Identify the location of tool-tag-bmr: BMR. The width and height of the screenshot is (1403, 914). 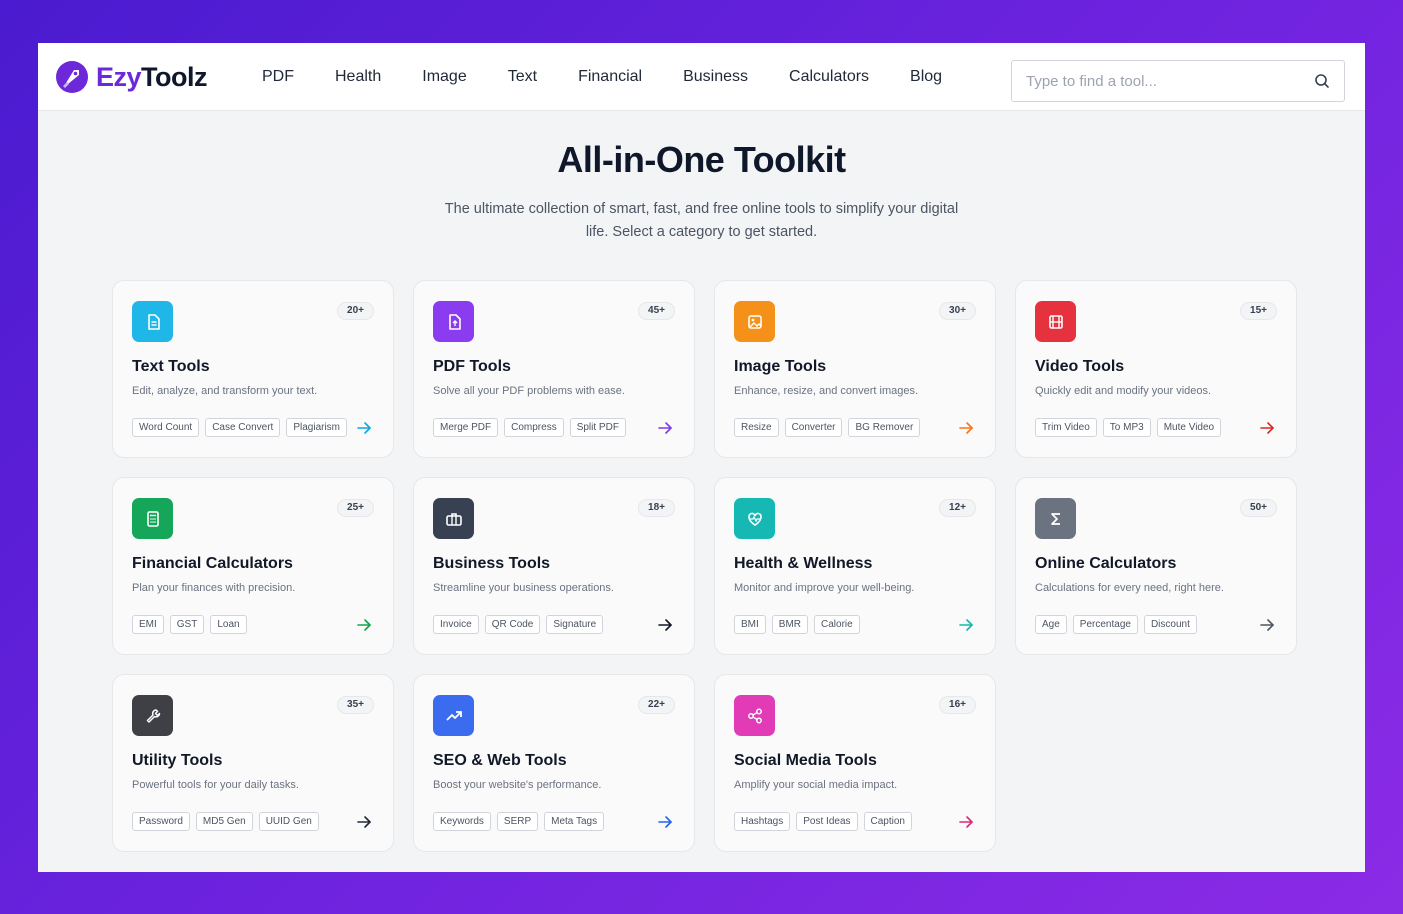
(790, 624).